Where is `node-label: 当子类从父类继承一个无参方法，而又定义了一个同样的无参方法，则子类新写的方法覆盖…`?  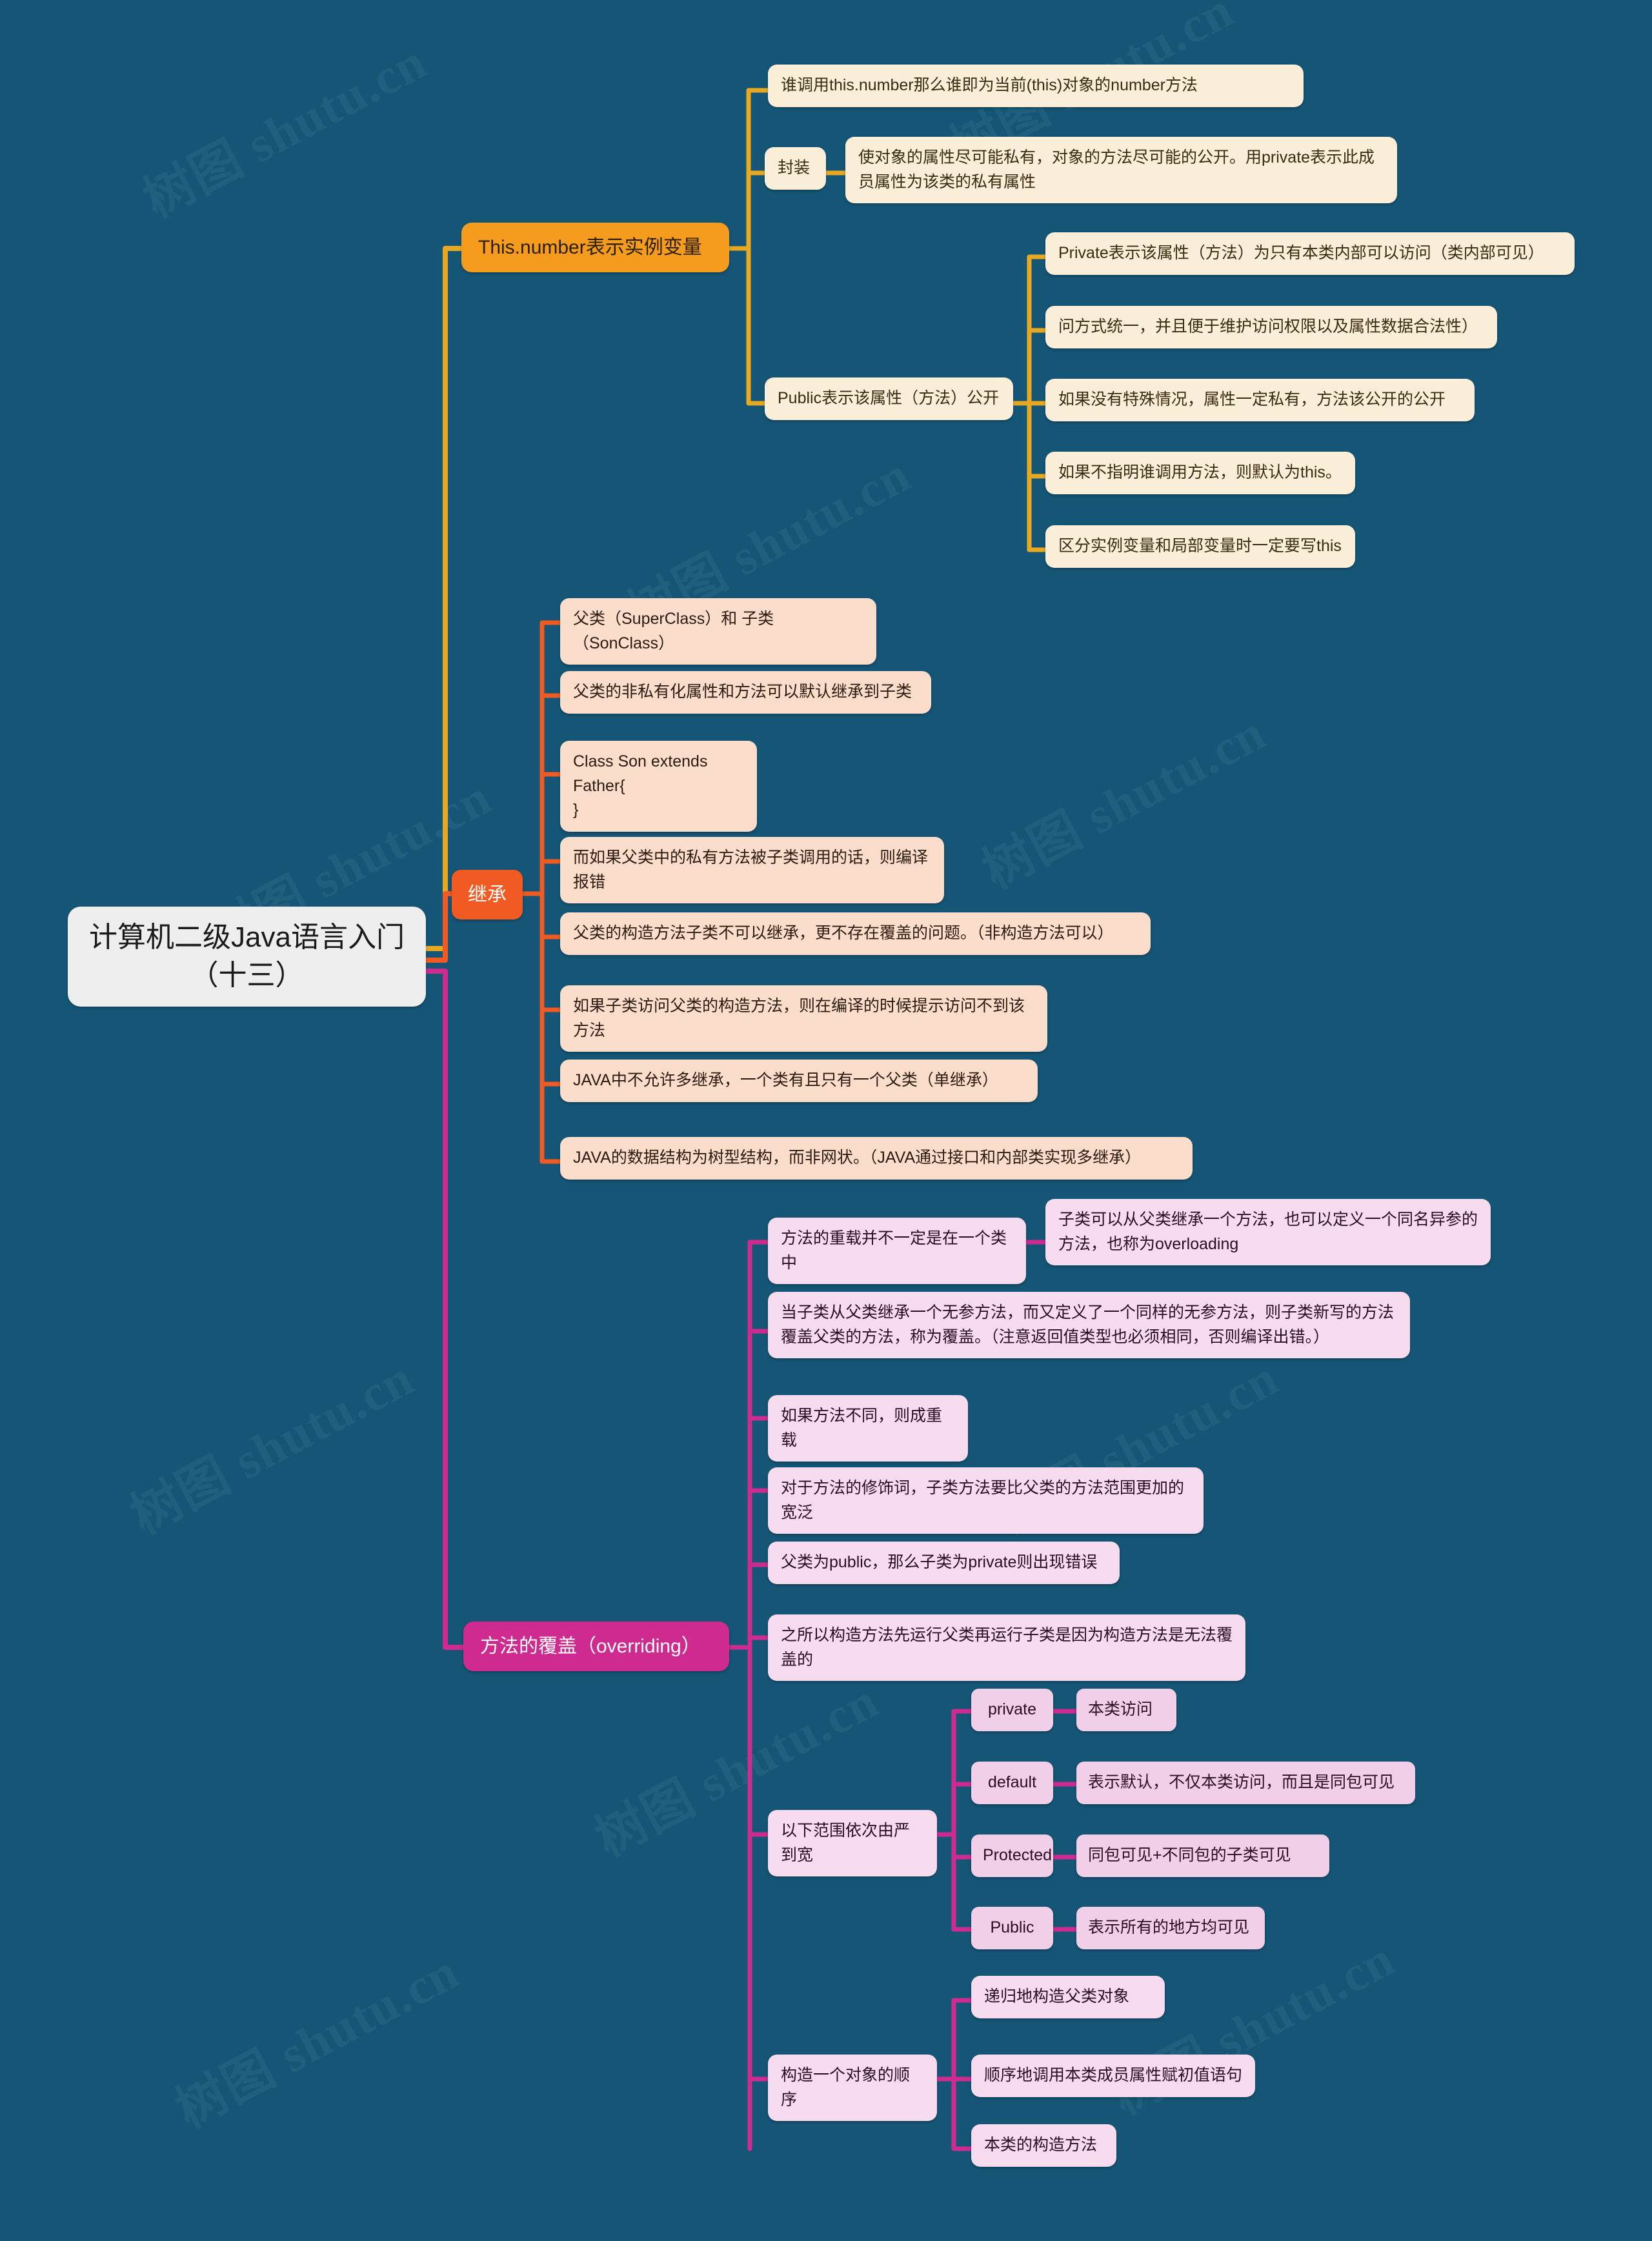 node-label: 当子类从父类继承一个无参方法，而又定义了一个同样的无参方法，则子类新写的方法覆盖… is located at coordinates (1088, 1324).